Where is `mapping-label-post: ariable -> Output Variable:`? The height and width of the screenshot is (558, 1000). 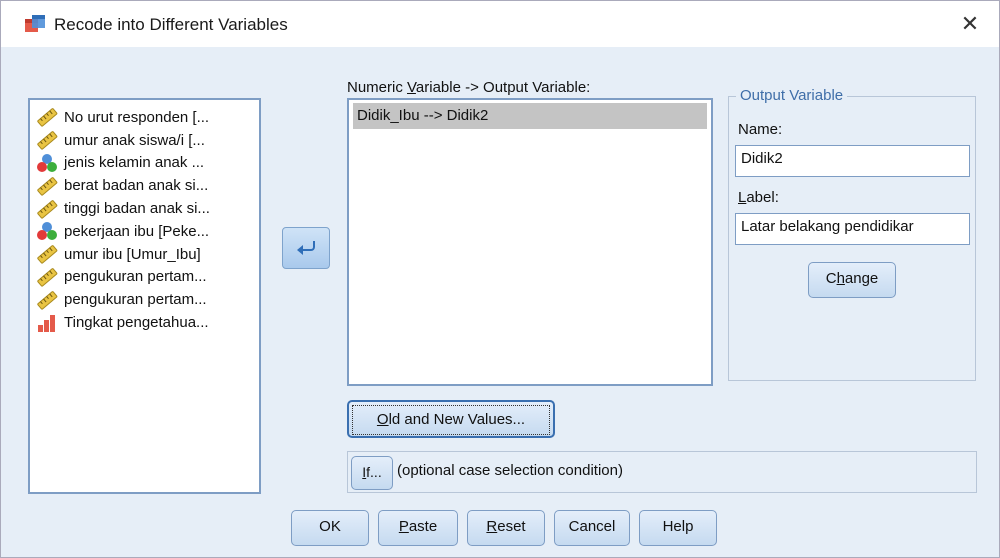 mapping-label-post: ariable -> Output Variable: is located at coordinates (503, 87).